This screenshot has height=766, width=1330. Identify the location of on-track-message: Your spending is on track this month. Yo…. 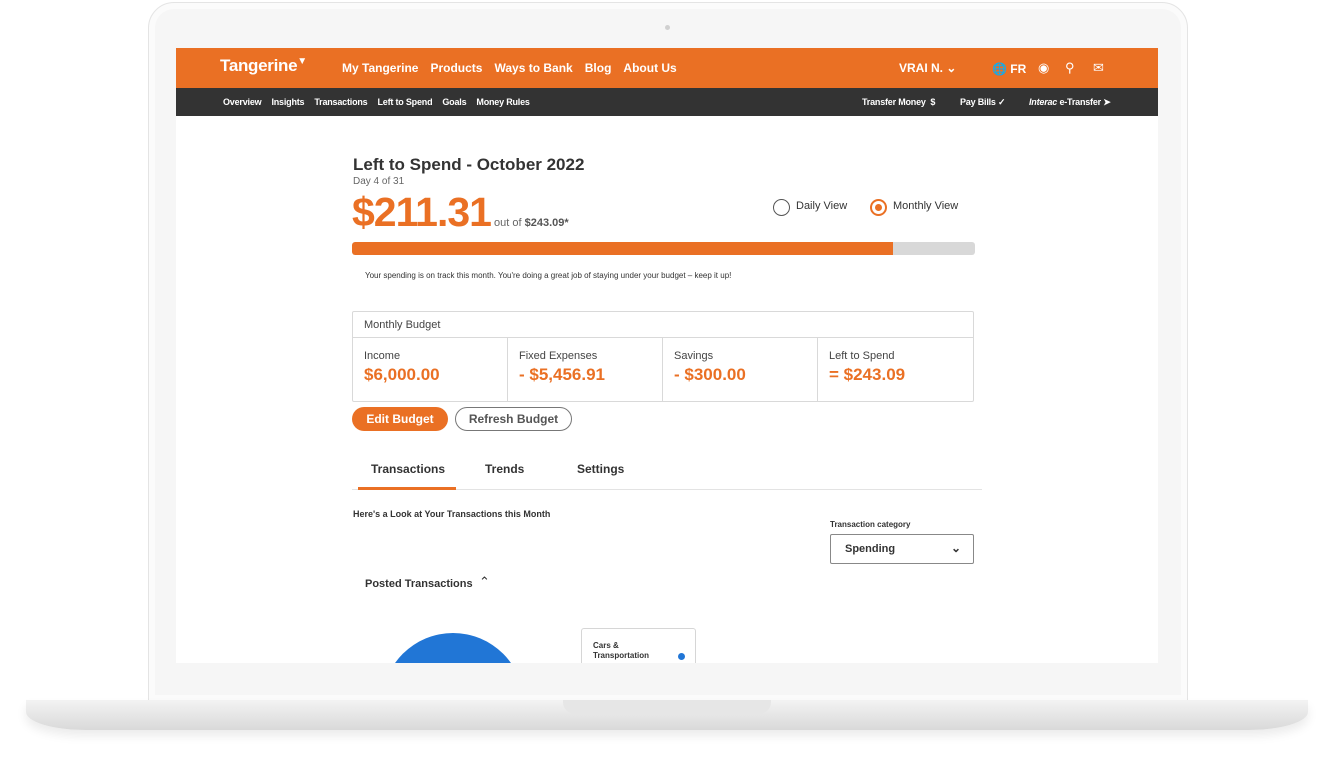
(548, 275).